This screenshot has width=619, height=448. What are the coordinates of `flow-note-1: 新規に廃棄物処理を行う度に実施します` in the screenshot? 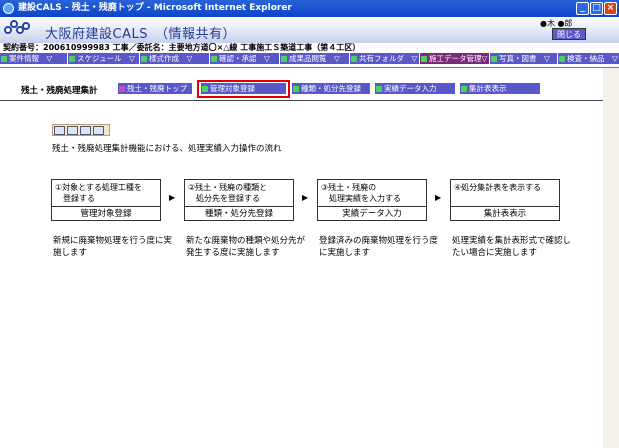 It's located at (113, 247).